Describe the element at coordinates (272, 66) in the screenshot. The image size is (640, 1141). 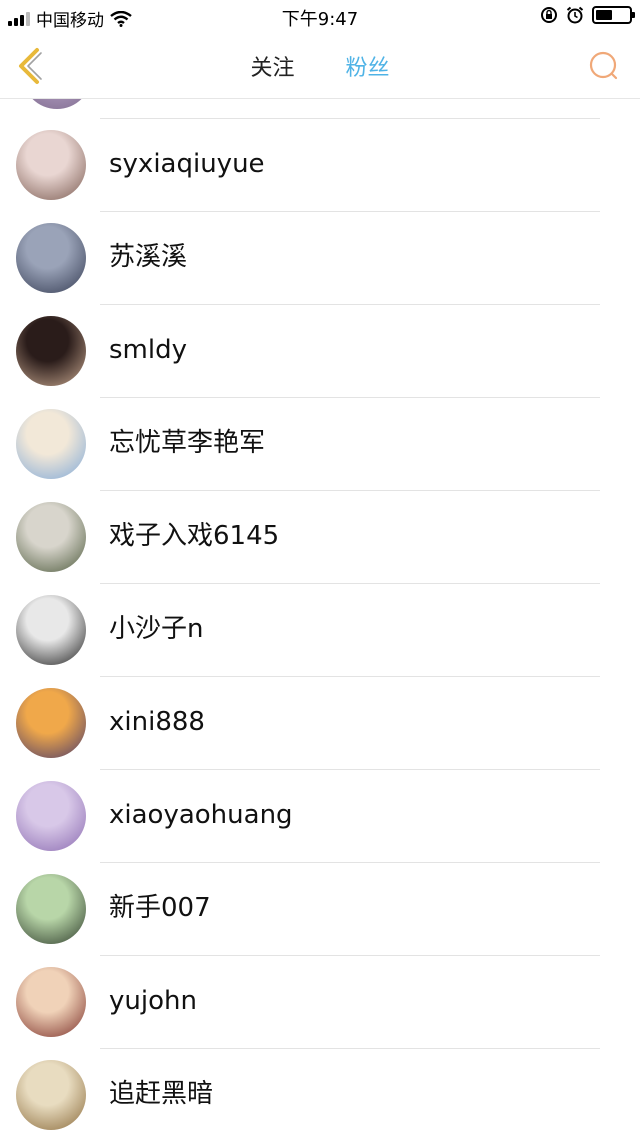
I see `tab-following: 关注` at that location.